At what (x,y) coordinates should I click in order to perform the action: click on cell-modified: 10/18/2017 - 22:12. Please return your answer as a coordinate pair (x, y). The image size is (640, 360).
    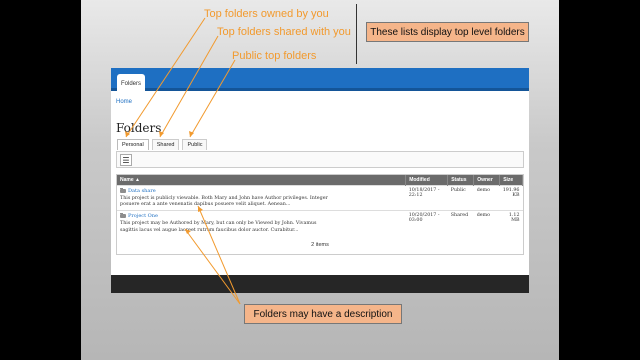
    Looking at the image, I should click on (426, 197).